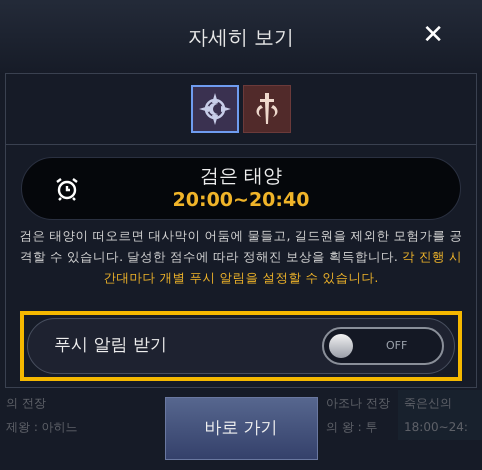 This screenshot has width=482, height=470. What do you see at coordinates (42, 427) in the screenshot?
I see `background-subtitle: 제왕 : 아히느` at bounding box center [42, 427].